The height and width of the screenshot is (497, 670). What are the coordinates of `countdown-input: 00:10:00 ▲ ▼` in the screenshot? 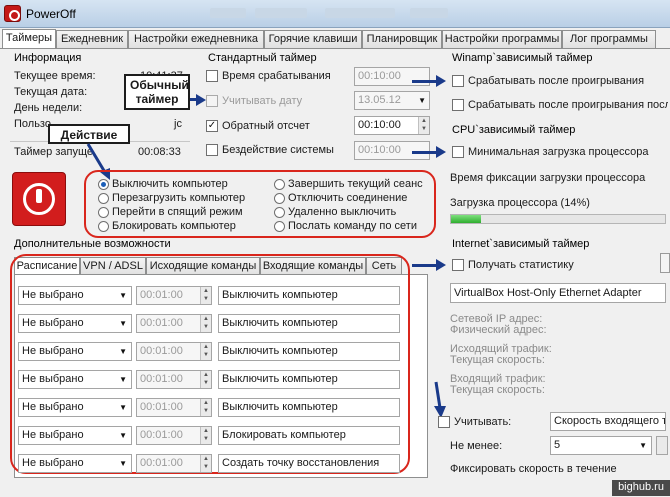 It's located at (392, 125).